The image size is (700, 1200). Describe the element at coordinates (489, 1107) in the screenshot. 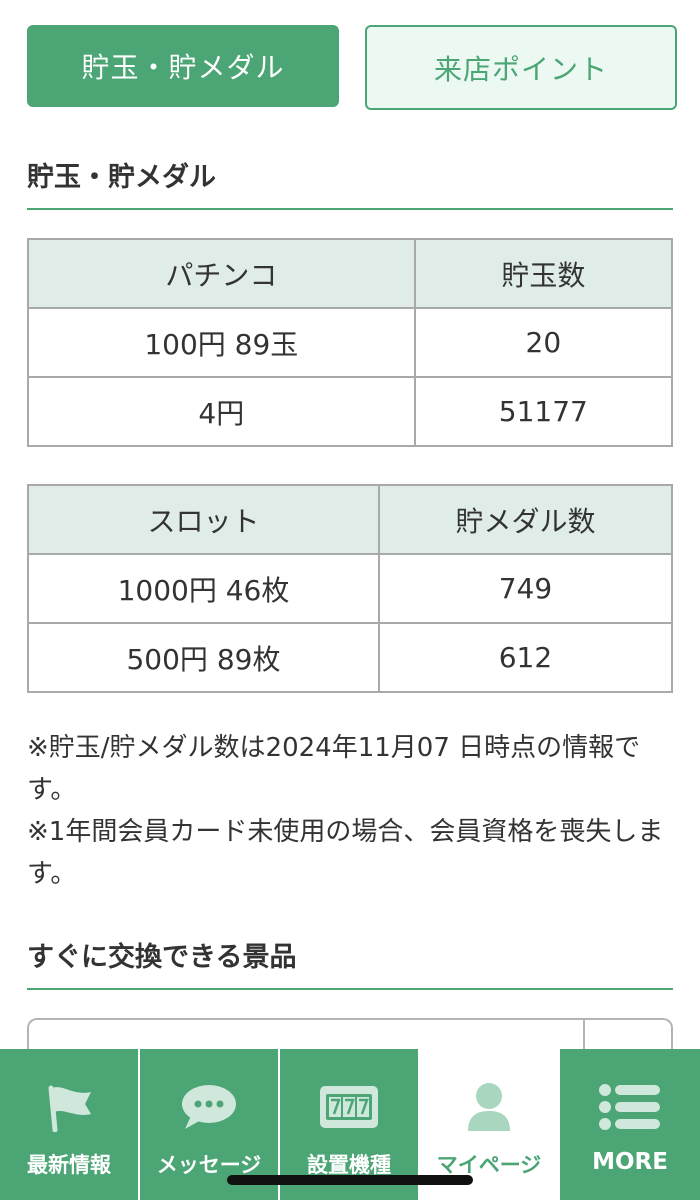

I see `person-icon` at that location.